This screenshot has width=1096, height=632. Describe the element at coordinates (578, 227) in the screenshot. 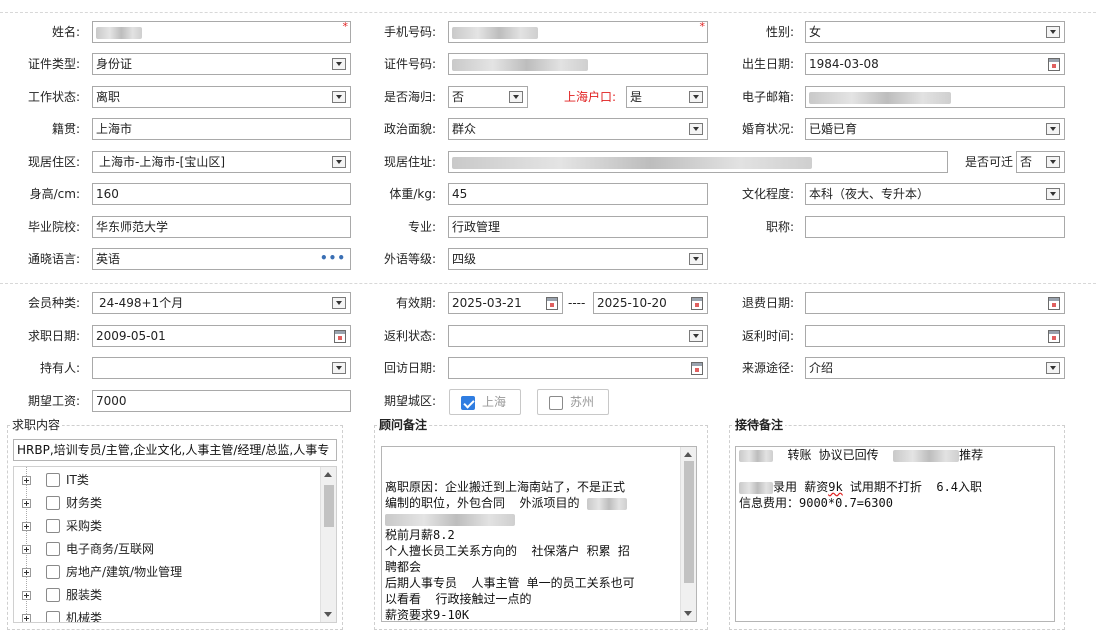

I see `major-field: 行政管理` at that location.